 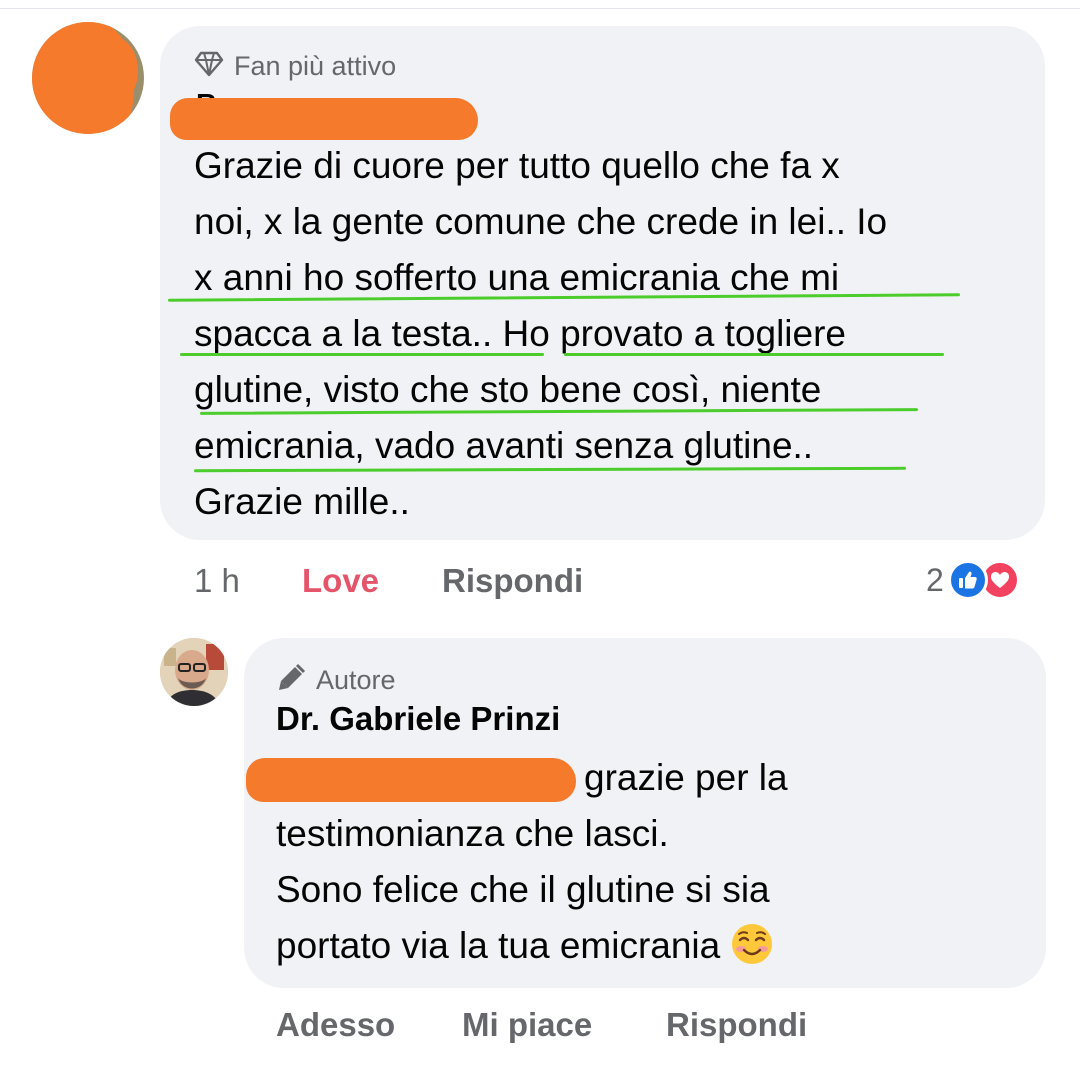 I want to click on comment-line: emicrania, vado avanti senza glutine.., so click(x=504, y=445).